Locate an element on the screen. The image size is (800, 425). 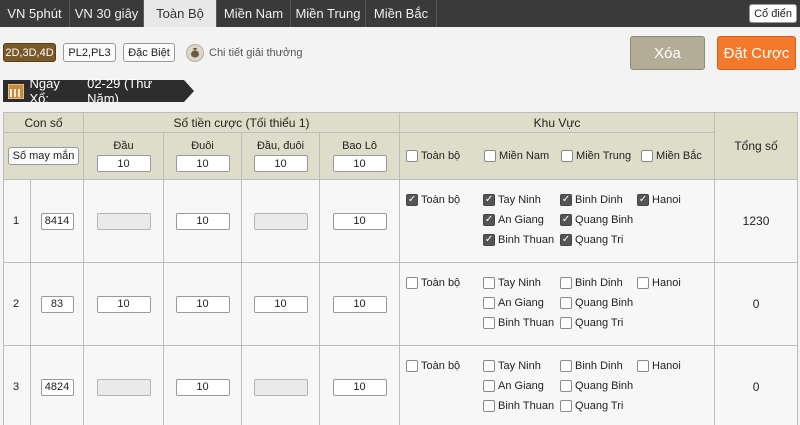
lucky-number-cell: Số may mắn is located at coordinates (43, 156).